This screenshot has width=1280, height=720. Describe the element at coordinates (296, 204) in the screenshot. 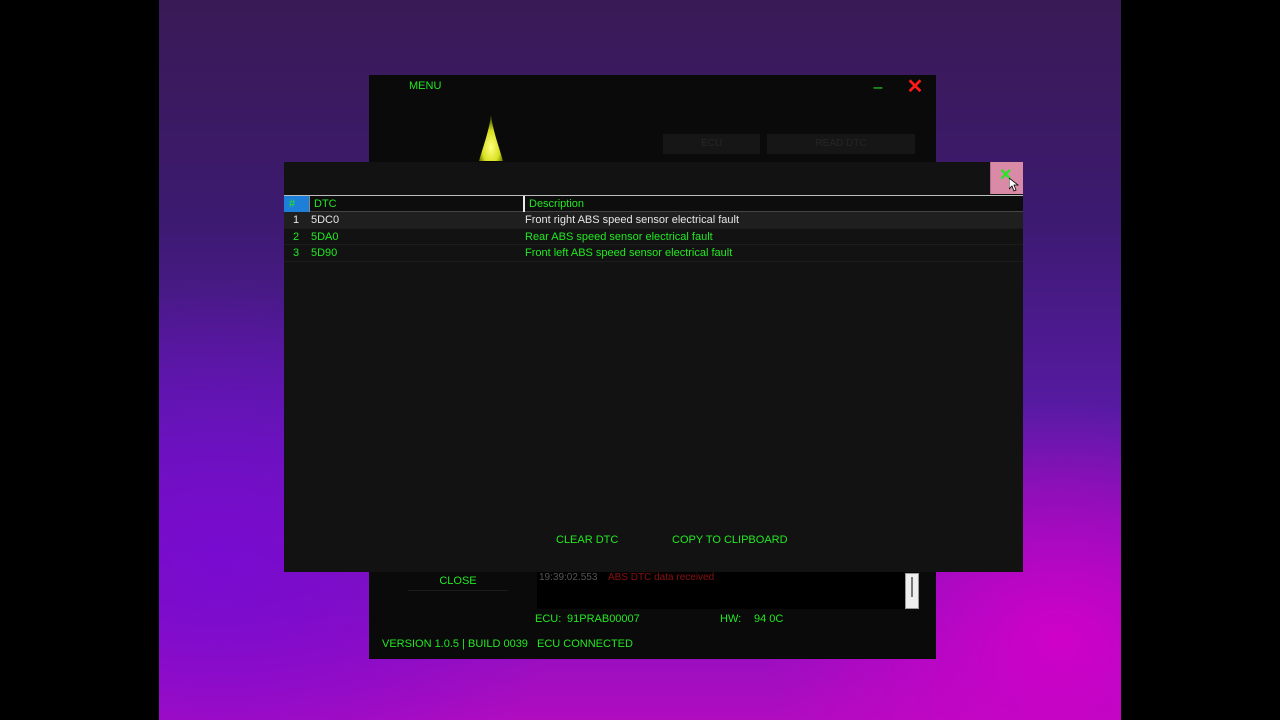

I see `column-header-num: #` at that location.